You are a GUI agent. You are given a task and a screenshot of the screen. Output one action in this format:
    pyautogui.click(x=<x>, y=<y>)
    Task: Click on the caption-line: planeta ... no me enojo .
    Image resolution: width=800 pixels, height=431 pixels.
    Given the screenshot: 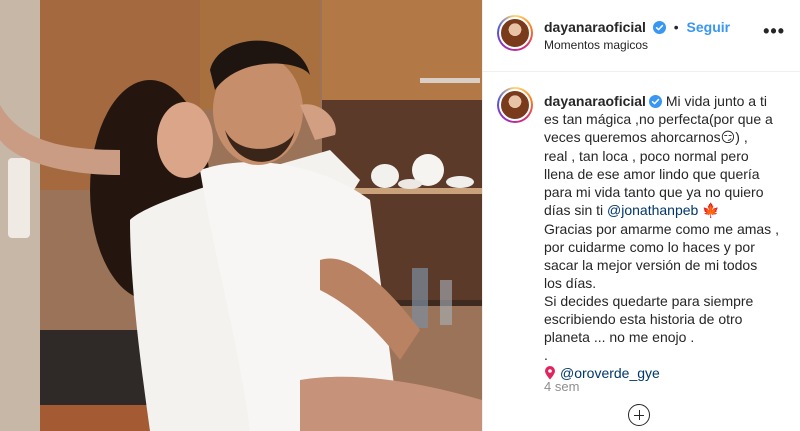 What is the action you would take?
    pyautogui.click(x=619, y=337)
    